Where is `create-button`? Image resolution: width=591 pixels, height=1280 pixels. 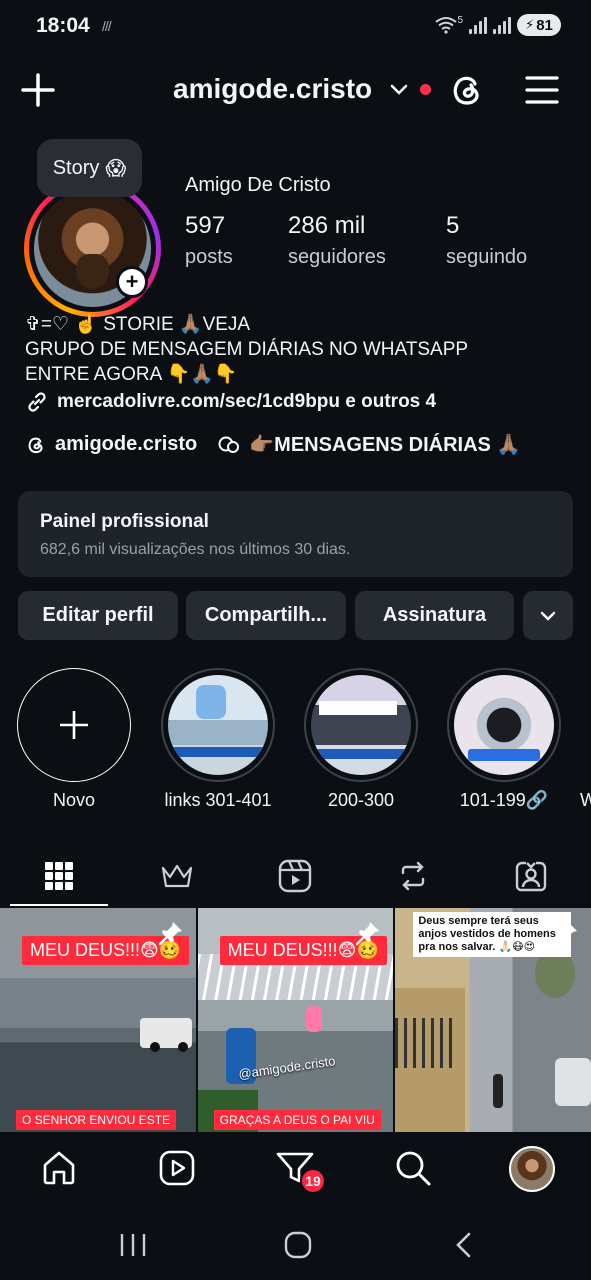 create-button is located at coordinates (38, 90).